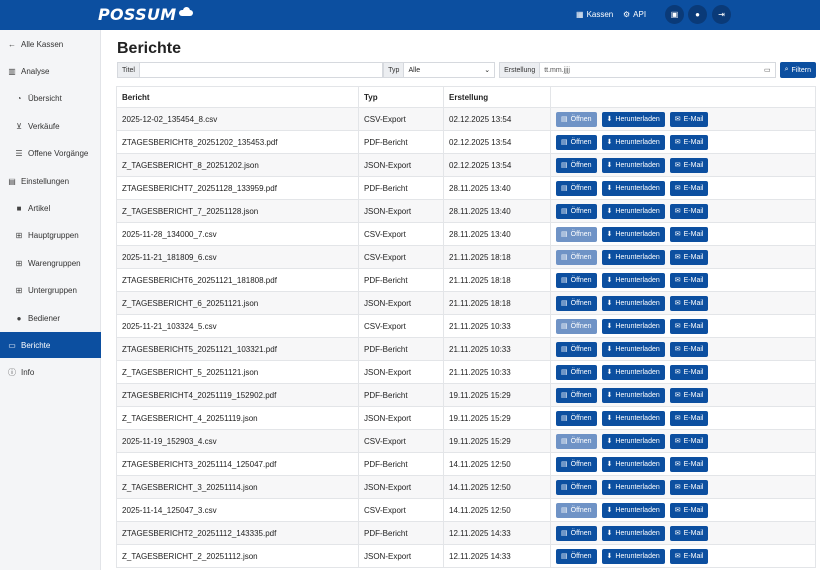  I want to click on toolbox-button: ▣, so click(674, 14).